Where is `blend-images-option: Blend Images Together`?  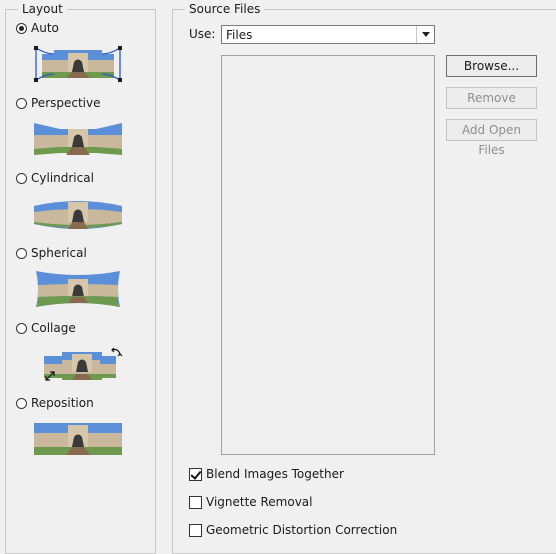 blend-images-option: Blend Images Together is located at coordinates (266, 474).